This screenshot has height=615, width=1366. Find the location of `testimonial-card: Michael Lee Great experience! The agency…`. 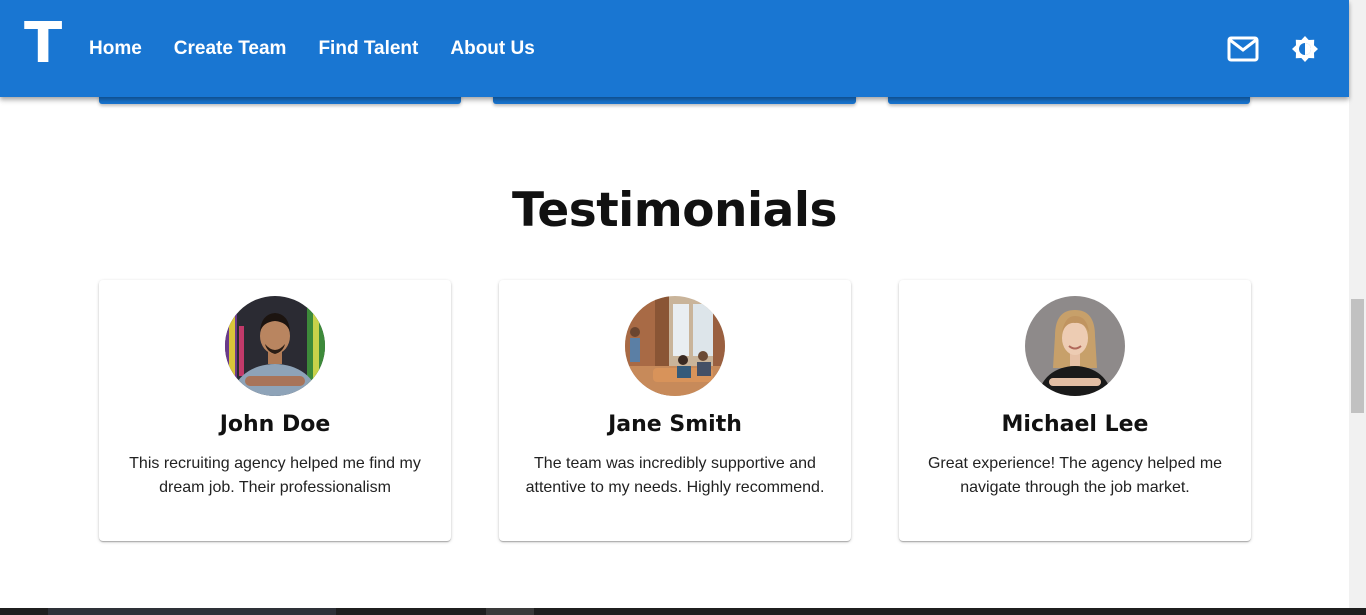

testimonial-card: Michael Lee Great experience! The agency… is located at coordinates (1075, 410).